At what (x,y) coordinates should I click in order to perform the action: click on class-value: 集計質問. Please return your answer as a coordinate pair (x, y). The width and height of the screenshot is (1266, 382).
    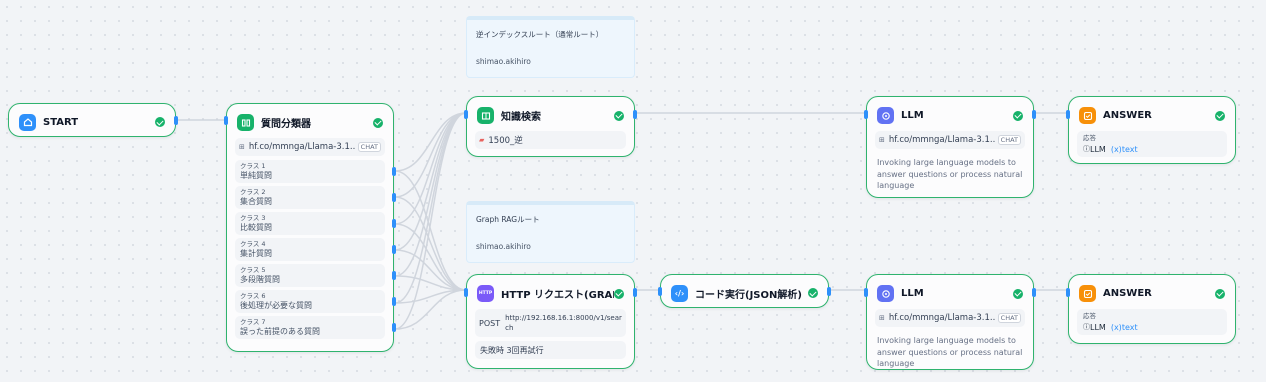
    Looking at the image, I should click on (256, 253).